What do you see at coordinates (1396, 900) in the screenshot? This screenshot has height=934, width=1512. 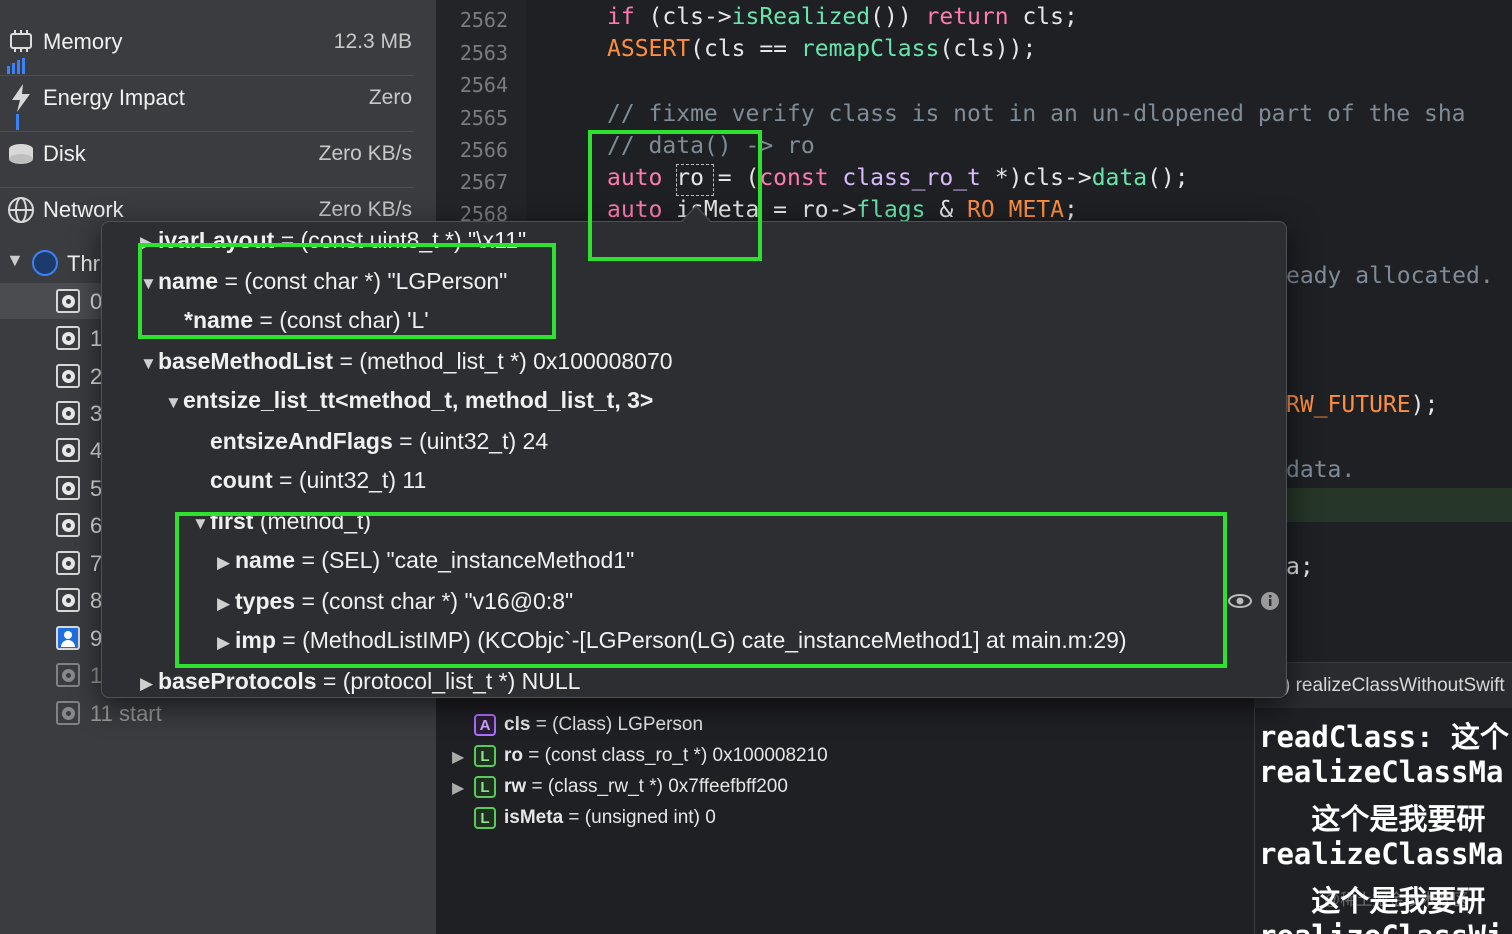 I see `watermark: @稀土掘金技术社区` at bounding box center [1396, 900].